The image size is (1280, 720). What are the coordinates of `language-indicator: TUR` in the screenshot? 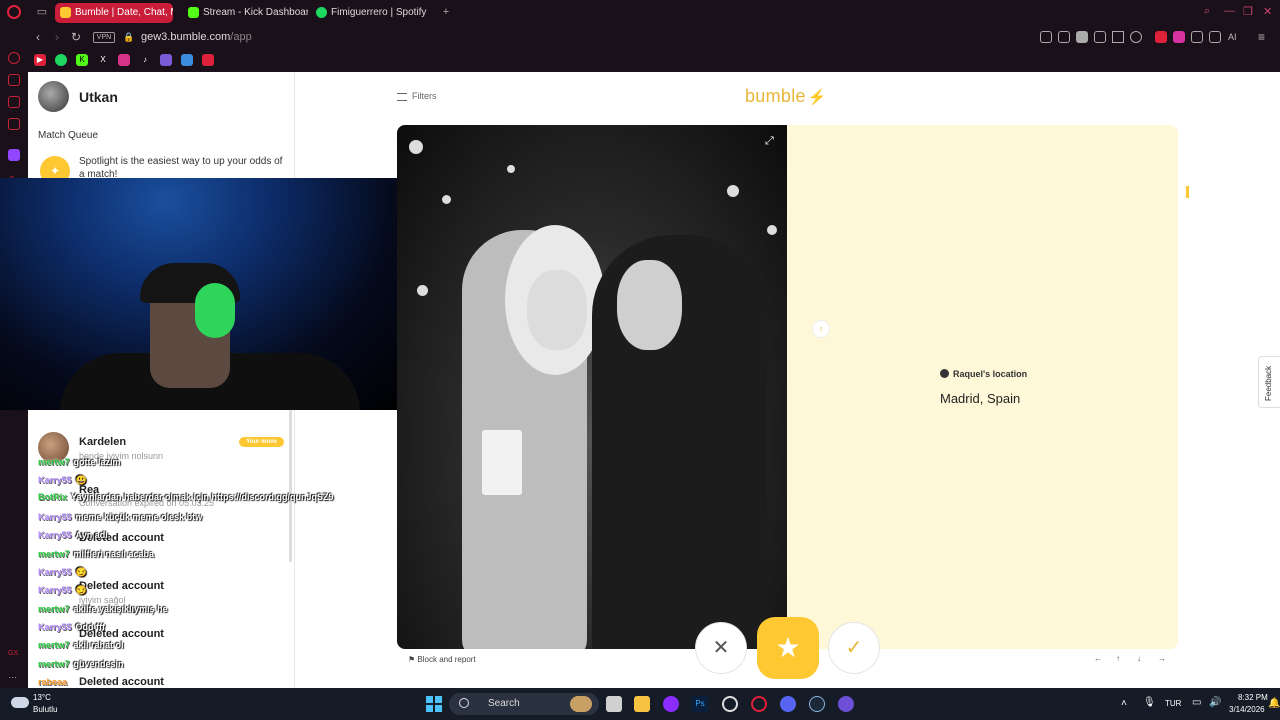 It's located at (1173, 703).